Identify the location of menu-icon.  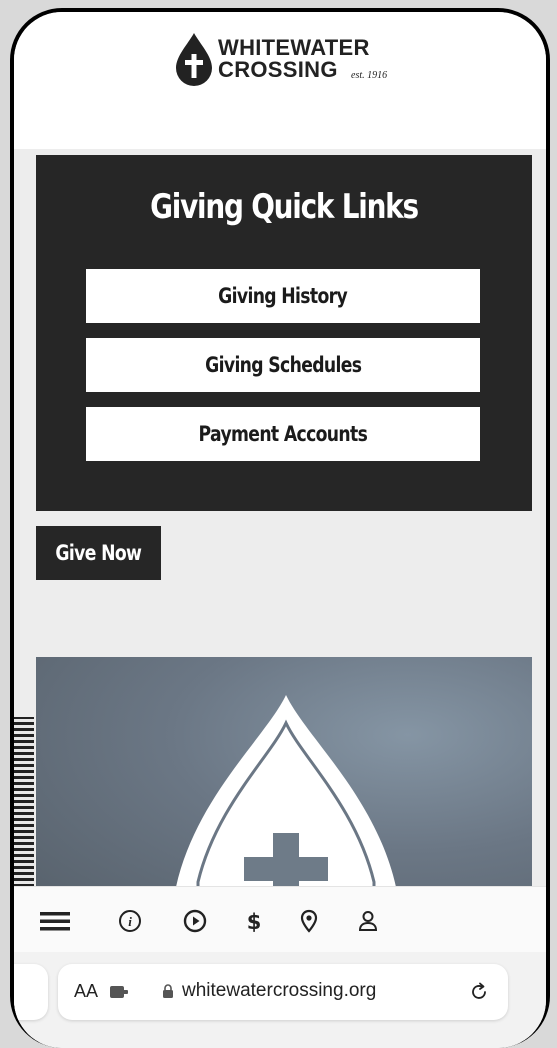
(55, 921).